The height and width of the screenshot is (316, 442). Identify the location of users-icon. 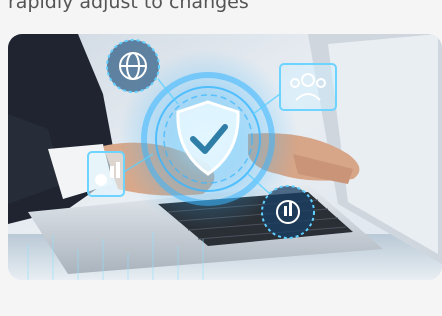
(308, 87).